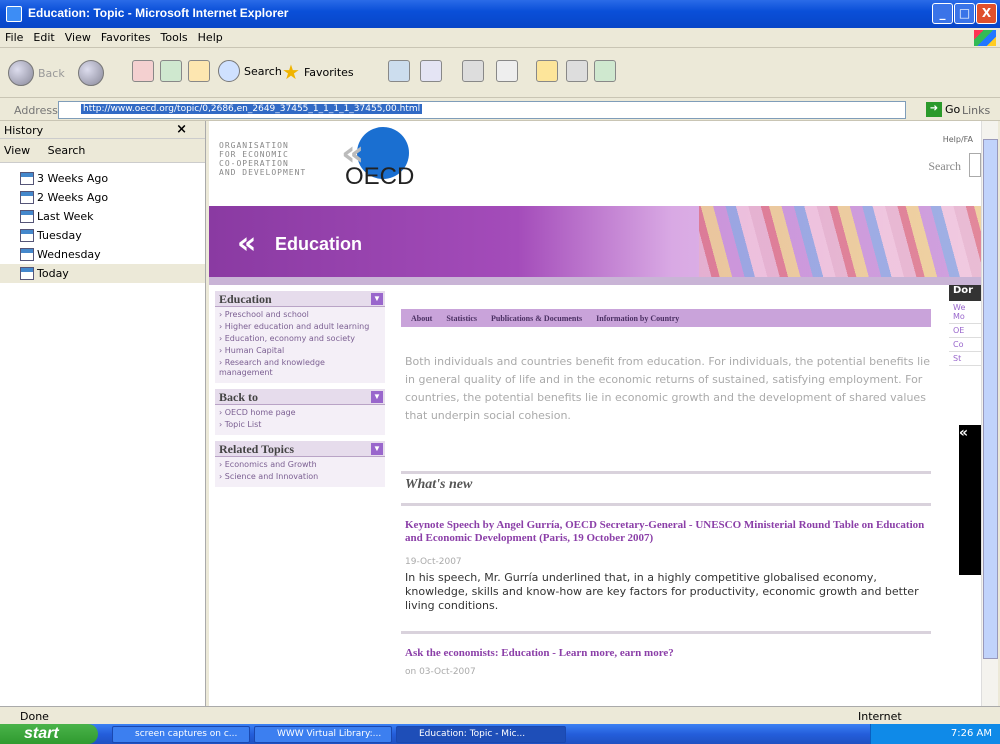 The image size is (1000, 744). What do you see at coordinates (271, 464) in the screenshot?
I see `nav-link-label: Economics and Growth` at bounding box center [271, 464].